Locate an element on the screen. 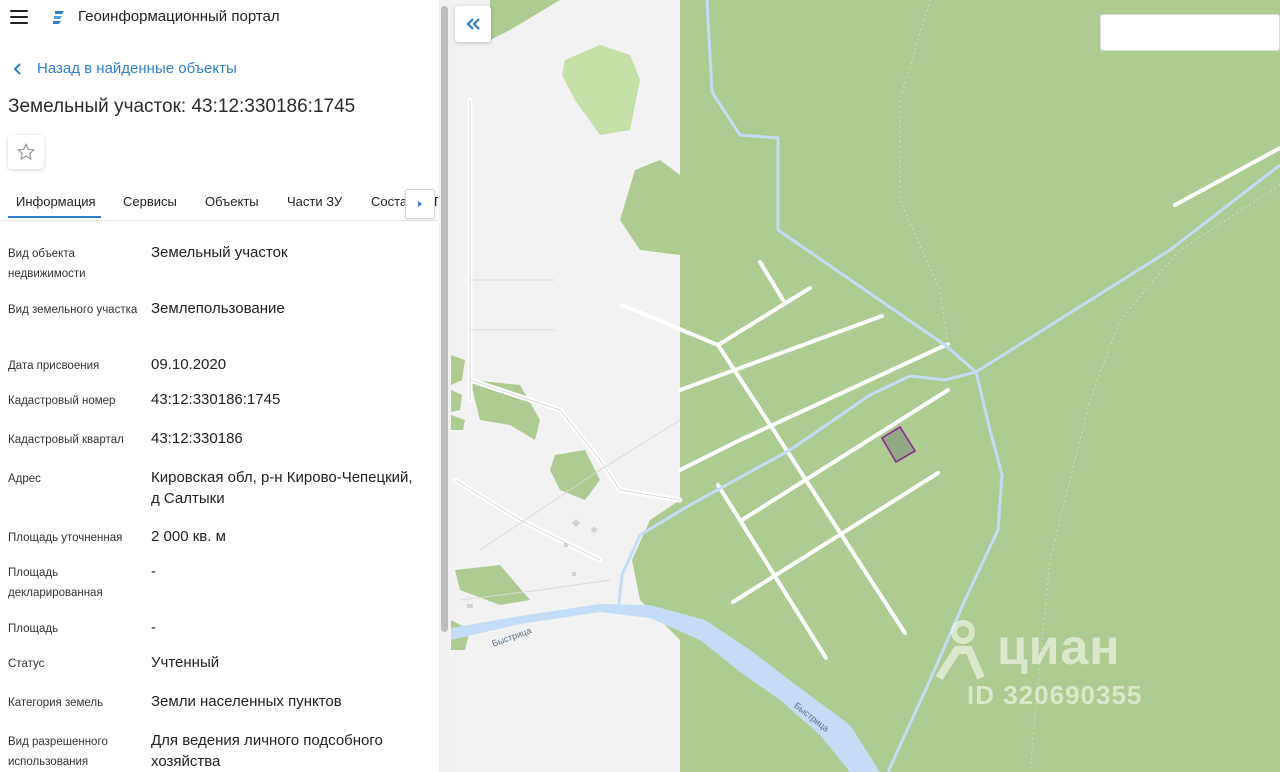 Image resolution: width=1280 pixels, height=772 pixels. favorite-button is located at coordinates (26, 152).